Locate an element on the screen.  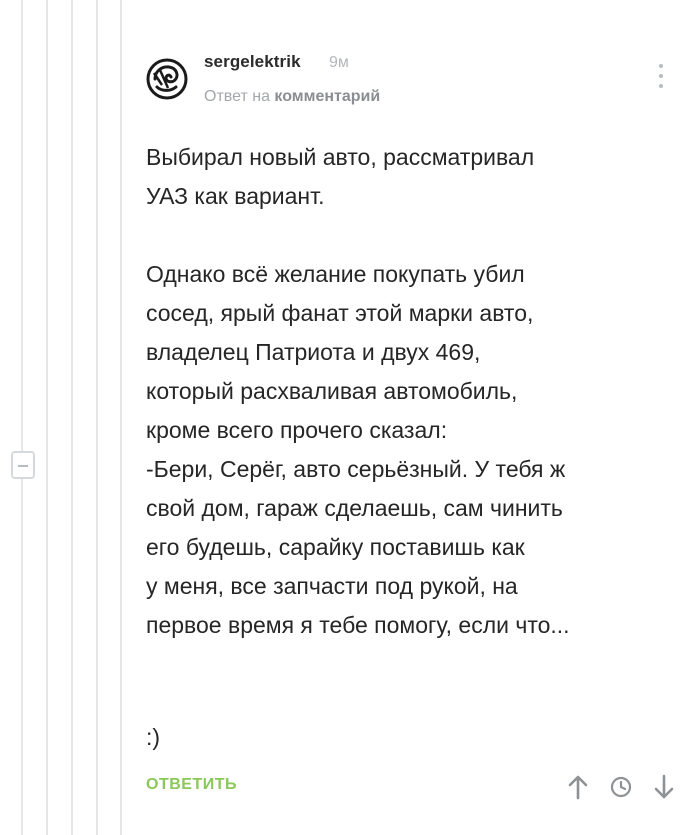
avatar is located at coordinates (167, 79).